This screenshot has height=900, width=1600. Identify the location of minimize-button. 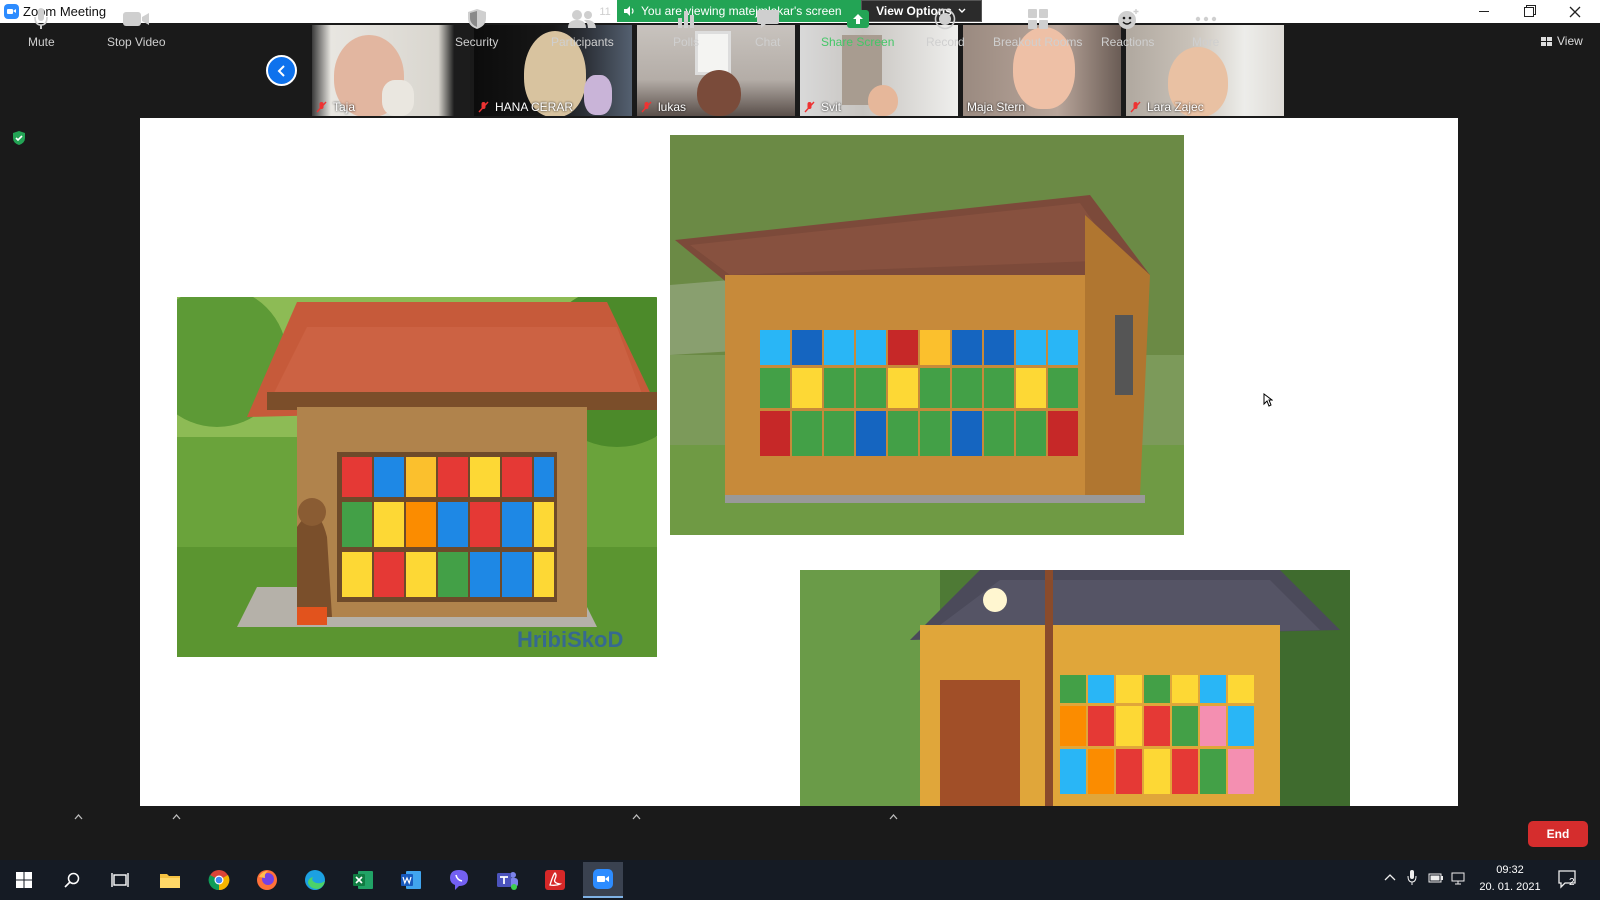
(1484, 11).